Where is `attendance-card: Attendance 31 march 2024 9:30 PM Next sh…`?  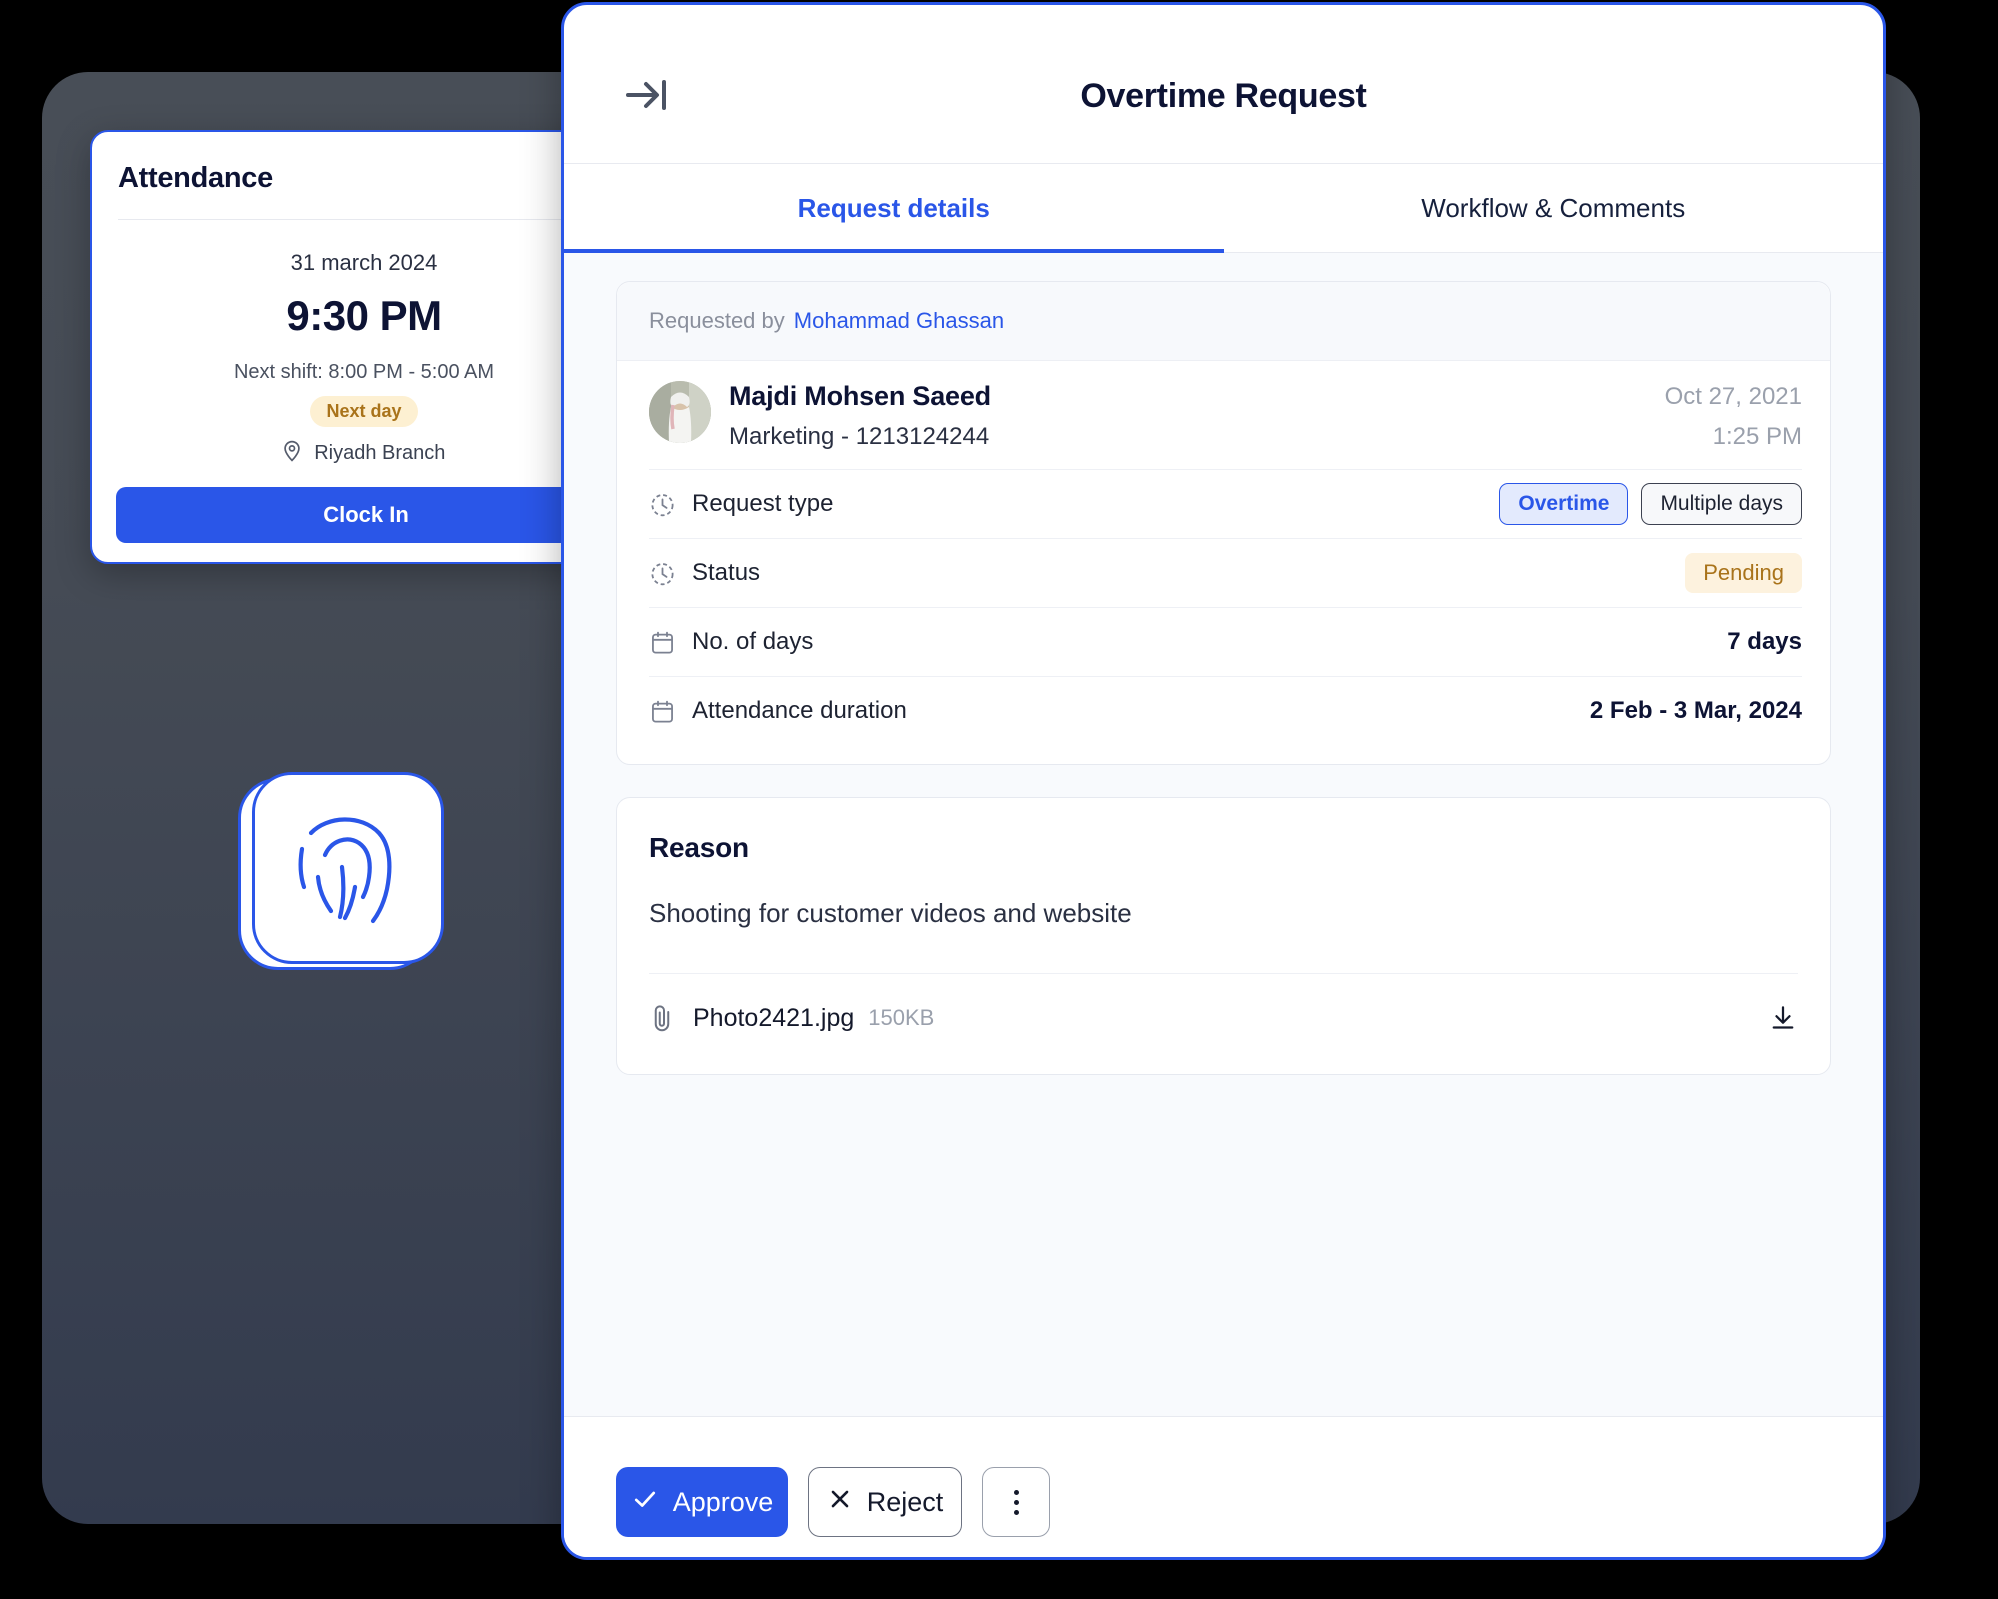 attendance-card: Attendance 31 march 2024 9:30 PM Next sh… is located at coordinates (364, 347).